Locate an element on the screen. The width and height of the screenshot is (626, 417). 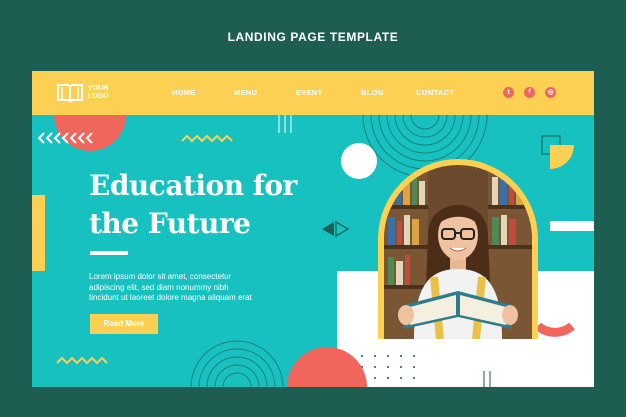
triangle-dark is located at coordinates (328, 229).